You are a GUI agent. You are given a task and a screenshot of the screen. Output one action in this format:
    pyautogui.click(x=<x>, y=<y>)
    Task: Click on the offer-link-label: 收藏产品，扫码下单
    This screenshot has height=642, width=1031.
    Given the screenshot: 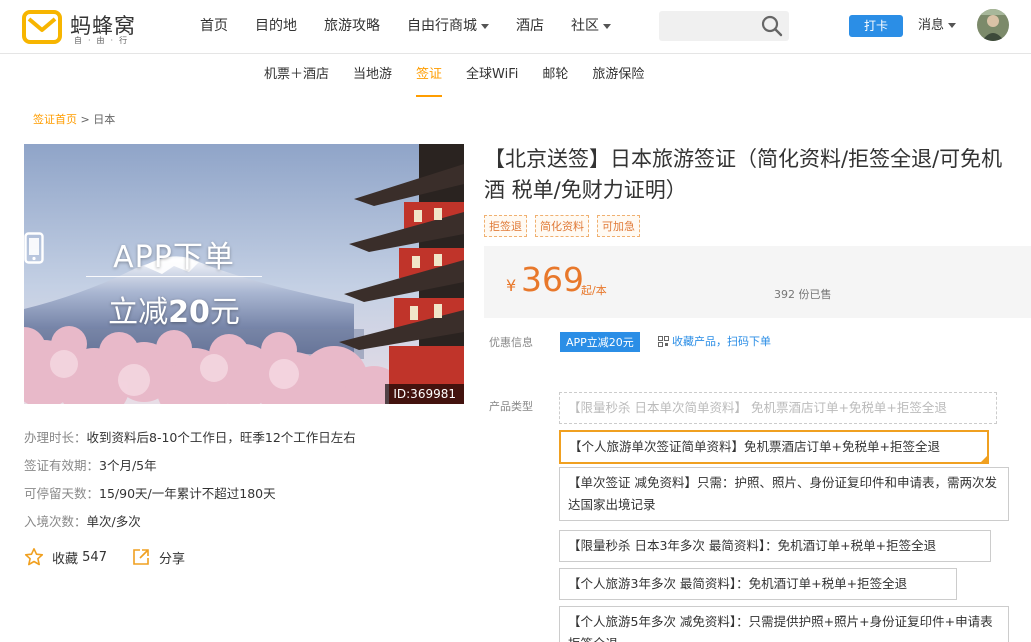 What is the action you would take?
    pyautogui.click(x=721, y=341)
    